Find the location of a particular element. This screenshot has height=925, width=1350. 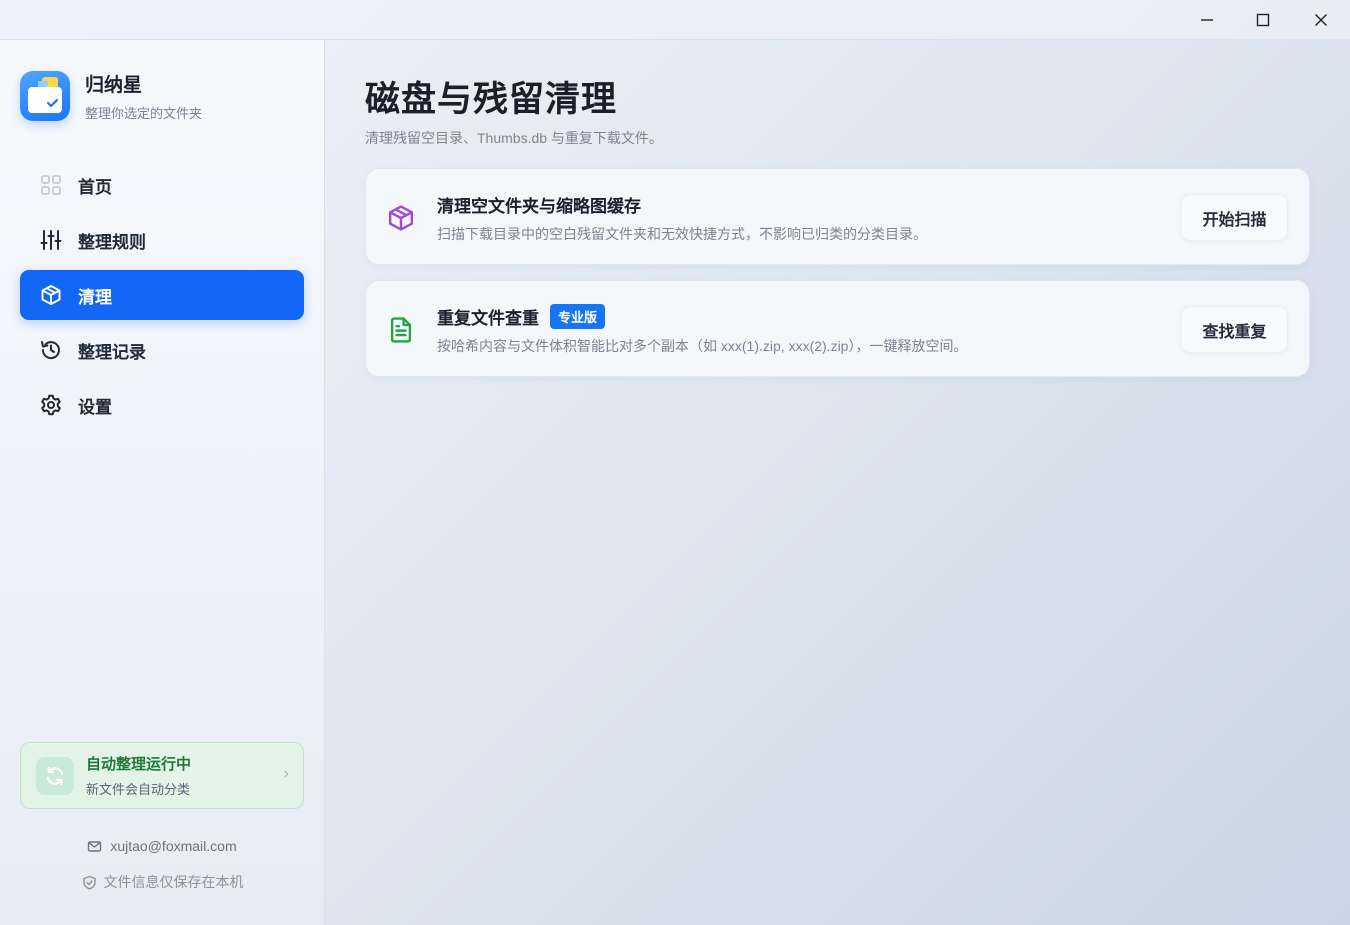

sidebar-item-label: 整理记录 is located at coordinates (112, 352).